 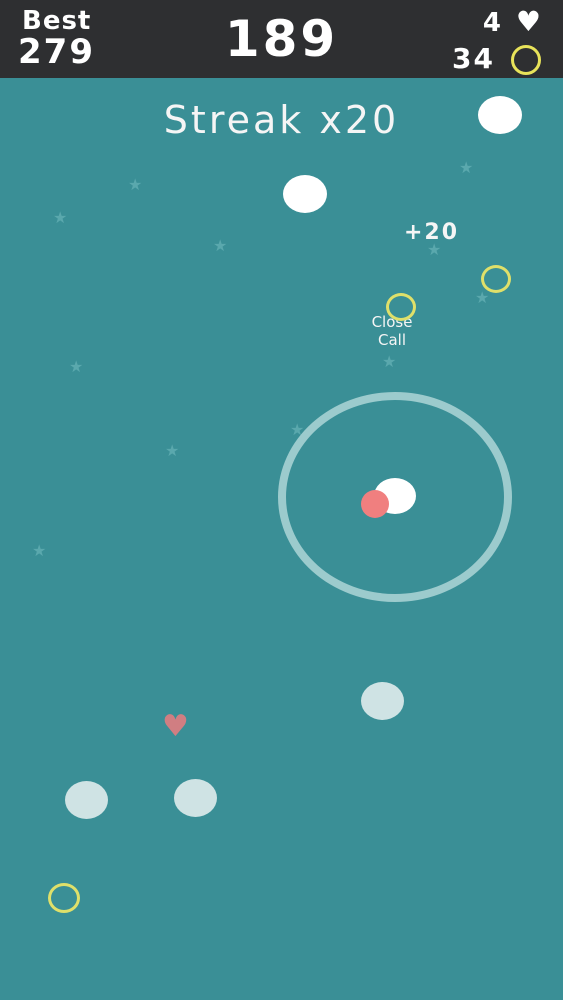 I want to click on close-call-line2: Call, so click(x=391, y=340).